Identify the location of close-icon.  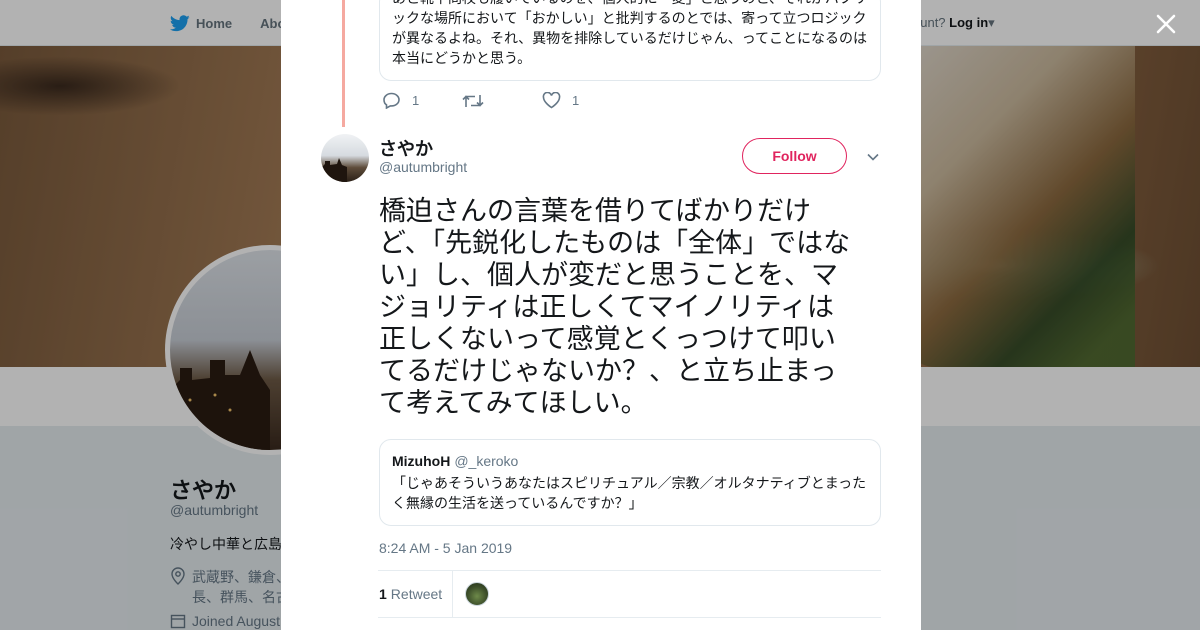
(1166, 24).